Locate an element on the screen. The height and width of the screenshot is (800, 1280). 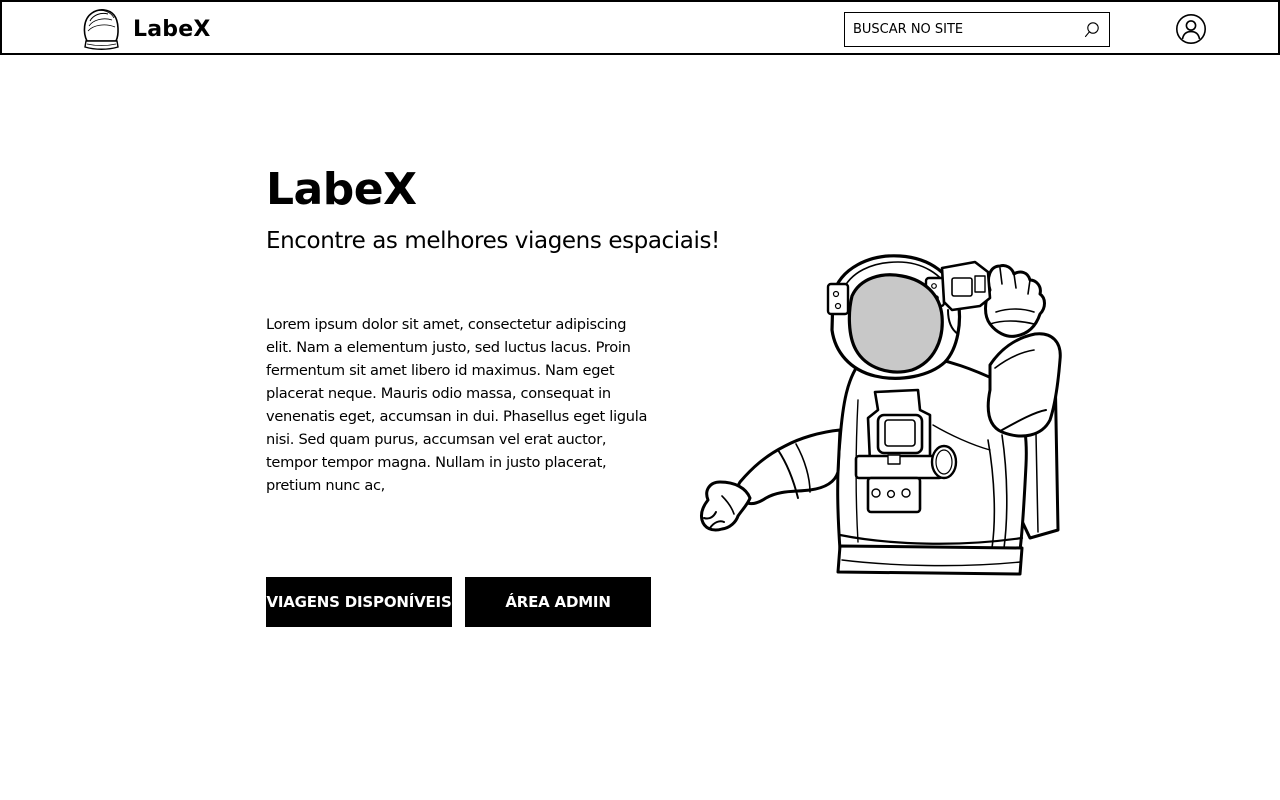
search-button is located at coordinates (1092, 29).